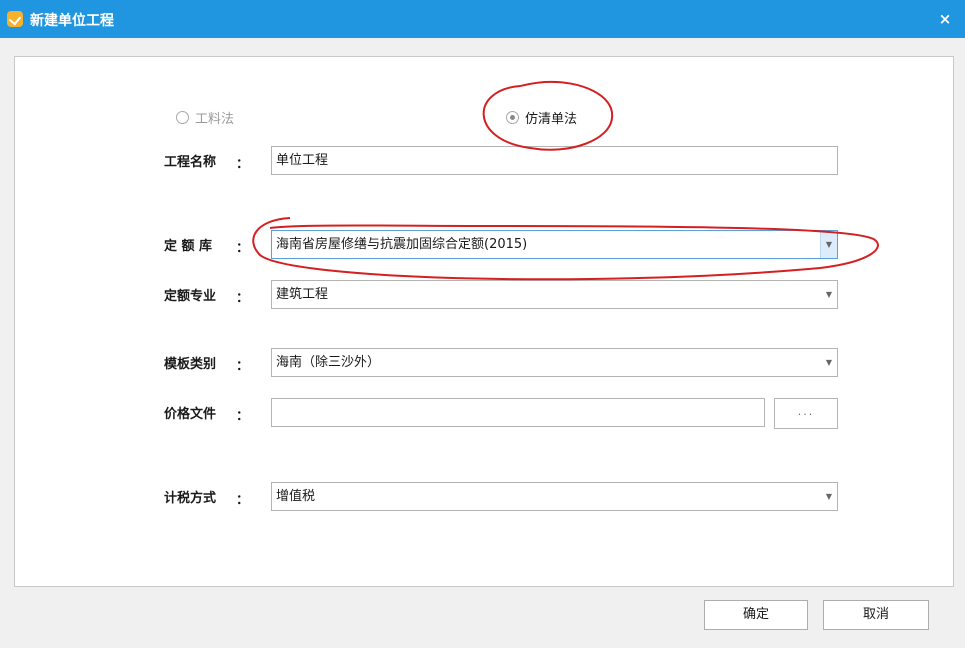 The height and width of the screenshot is (648, 965). Describe the element at coordinates (554, 160) in the screenshot. I see `project-name-input: 单位工程` at that location.